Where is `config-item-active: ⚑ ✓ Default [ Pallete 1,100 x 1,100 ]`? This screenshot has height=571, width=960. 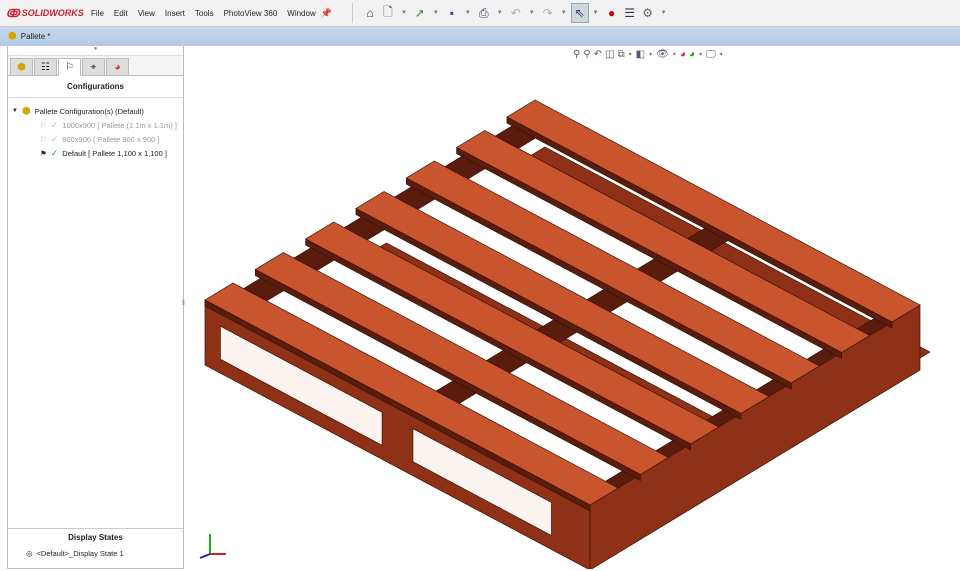 config-item-active: ⚑ ✓ Default [ Pallete 1,100 x 1,100 ] is located at coordinates (95, 153).